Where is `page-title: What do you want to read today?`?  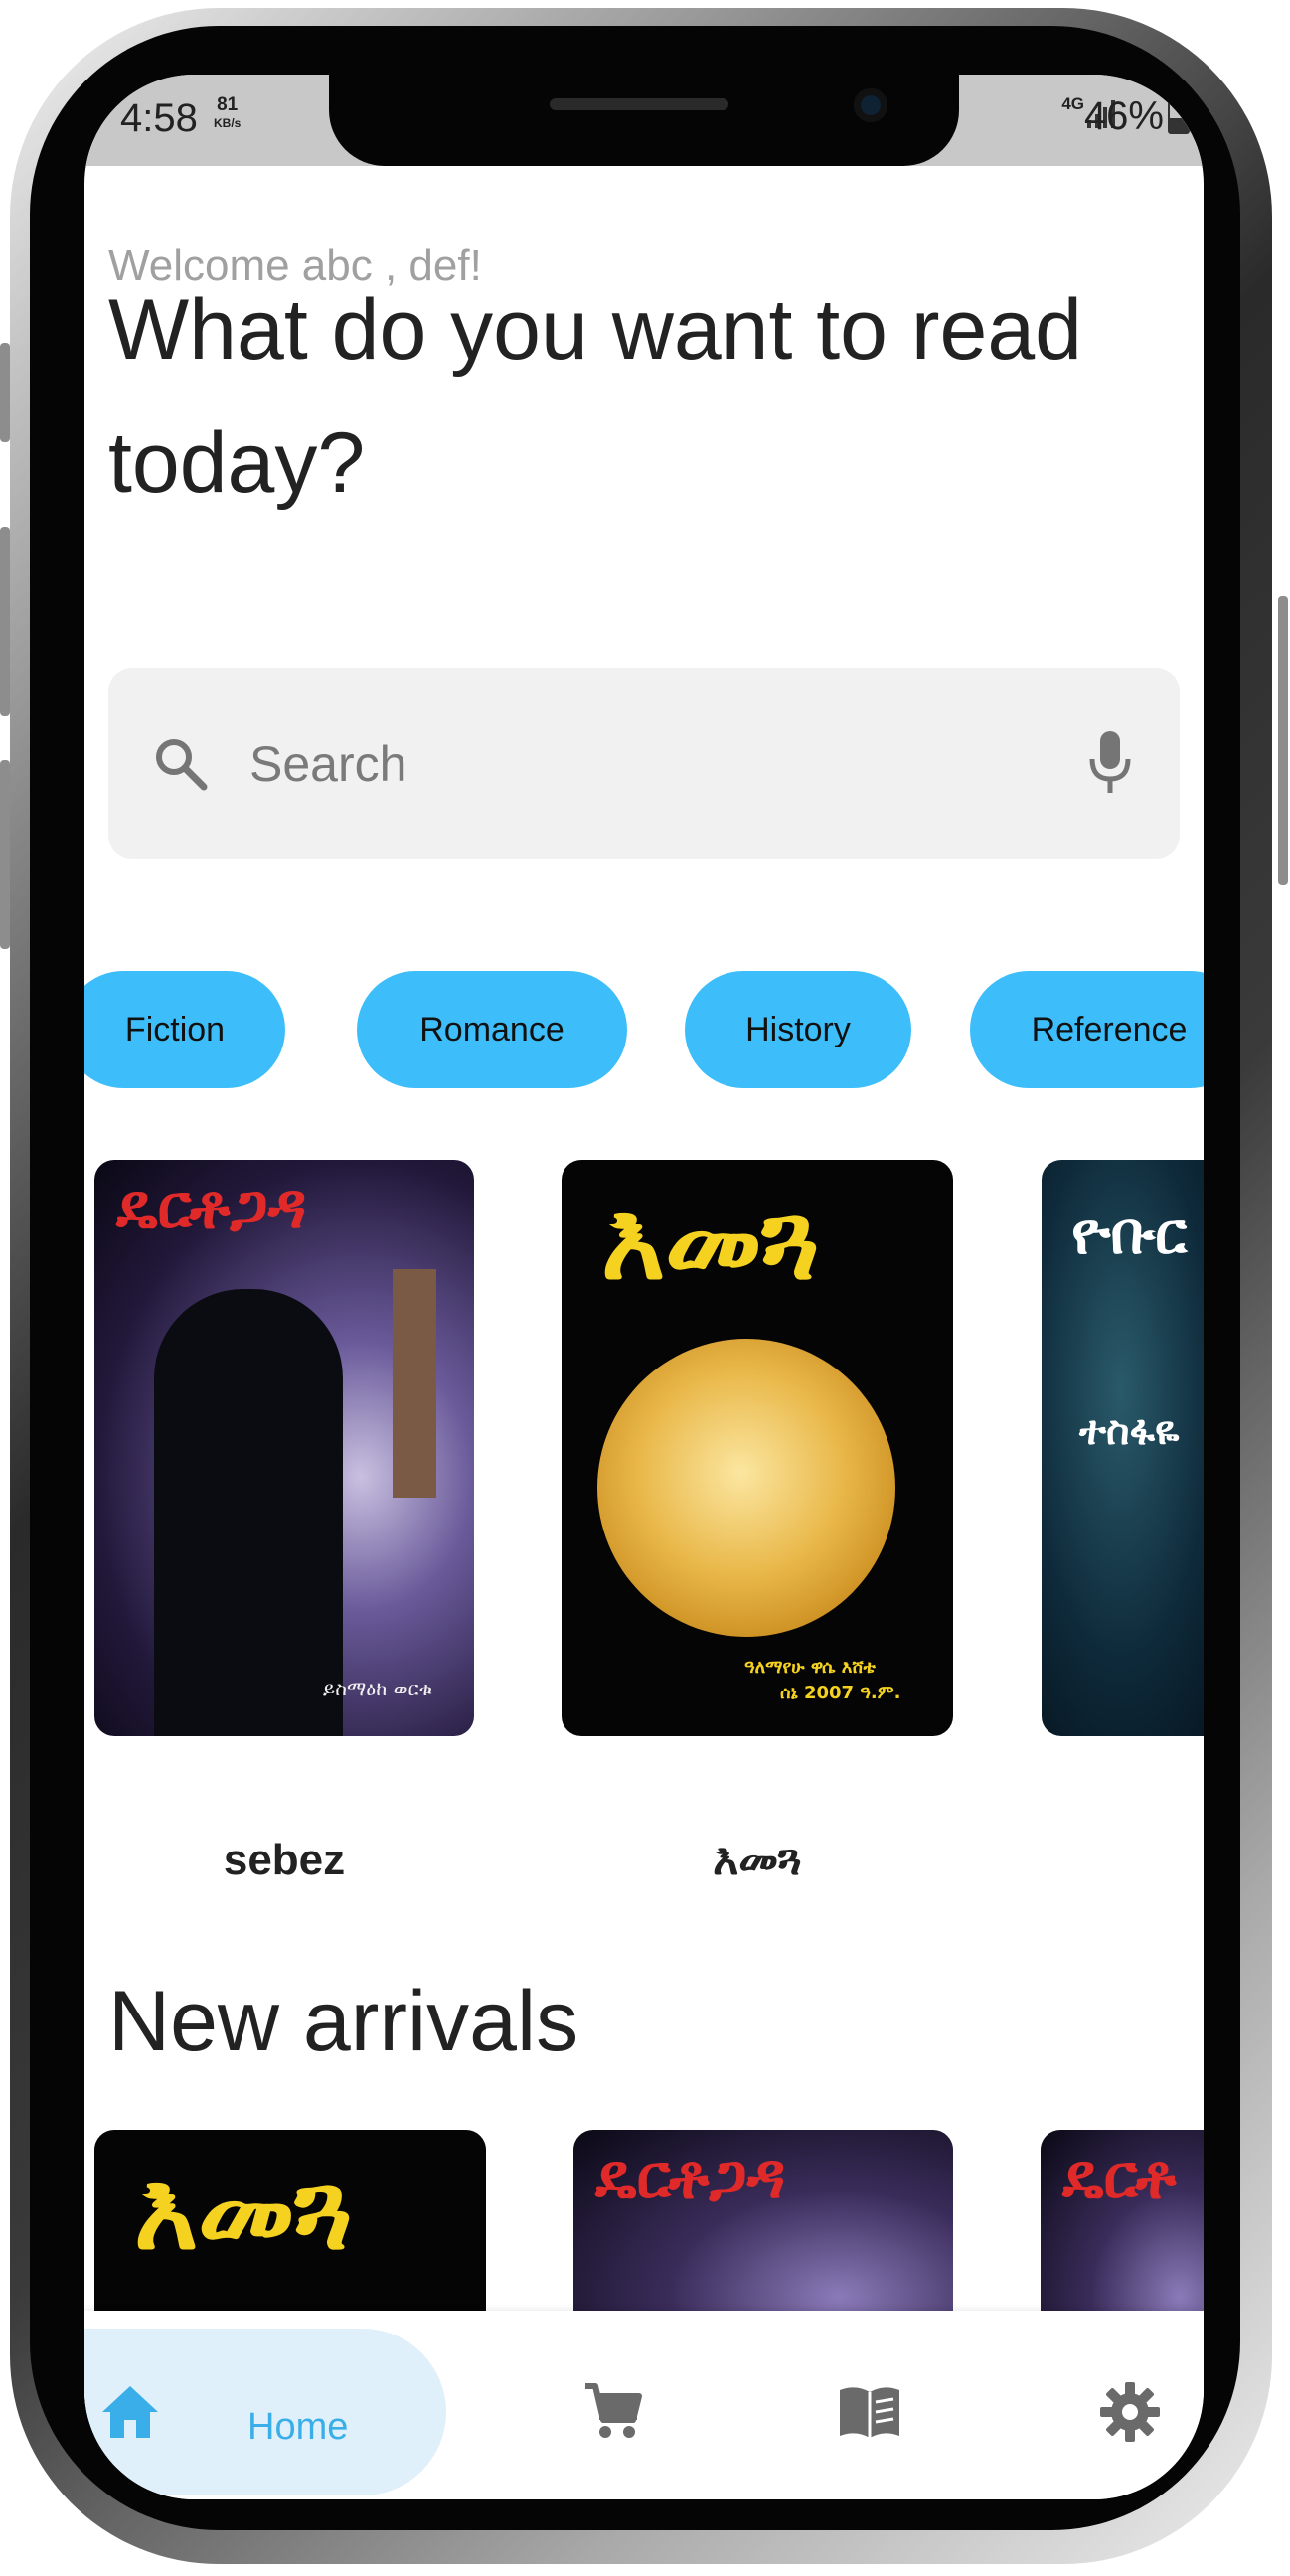
page-title: What do you want to read today? is located at coordinates (595, 396).